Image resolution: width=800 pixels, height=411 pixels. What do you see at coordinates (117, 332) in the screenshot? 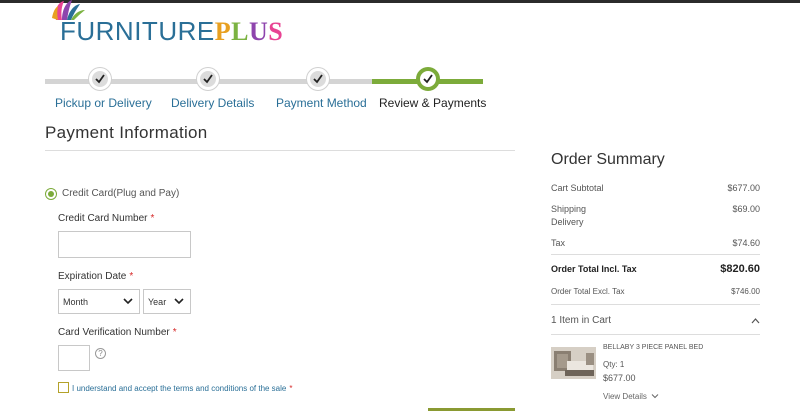
I see `cvv-label: Card Verification Number *` at bounding box center [117, 332].